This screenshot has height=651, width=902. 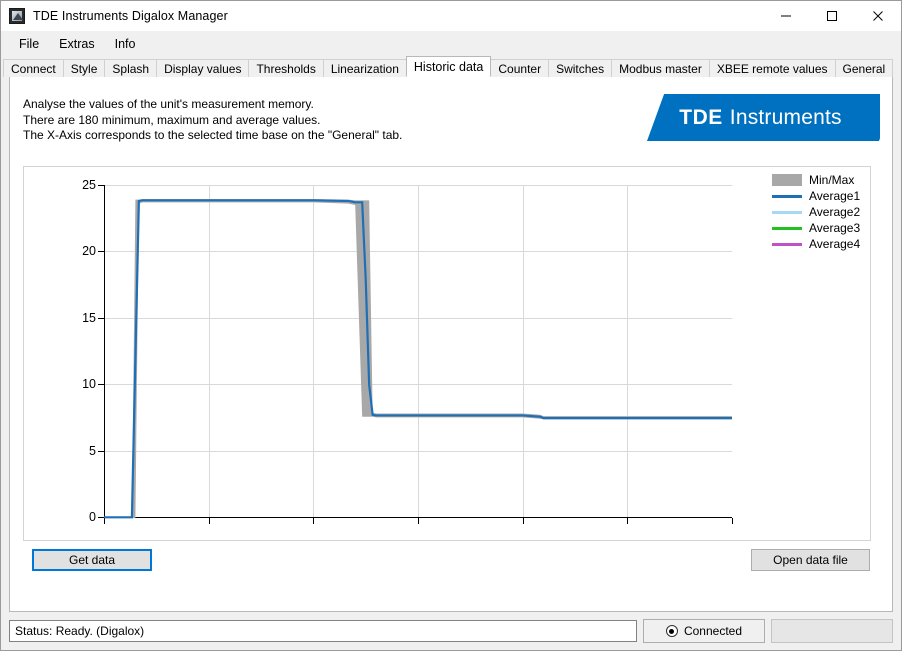 I want to click on menu-item-file: File, so click(x=29, y=44).